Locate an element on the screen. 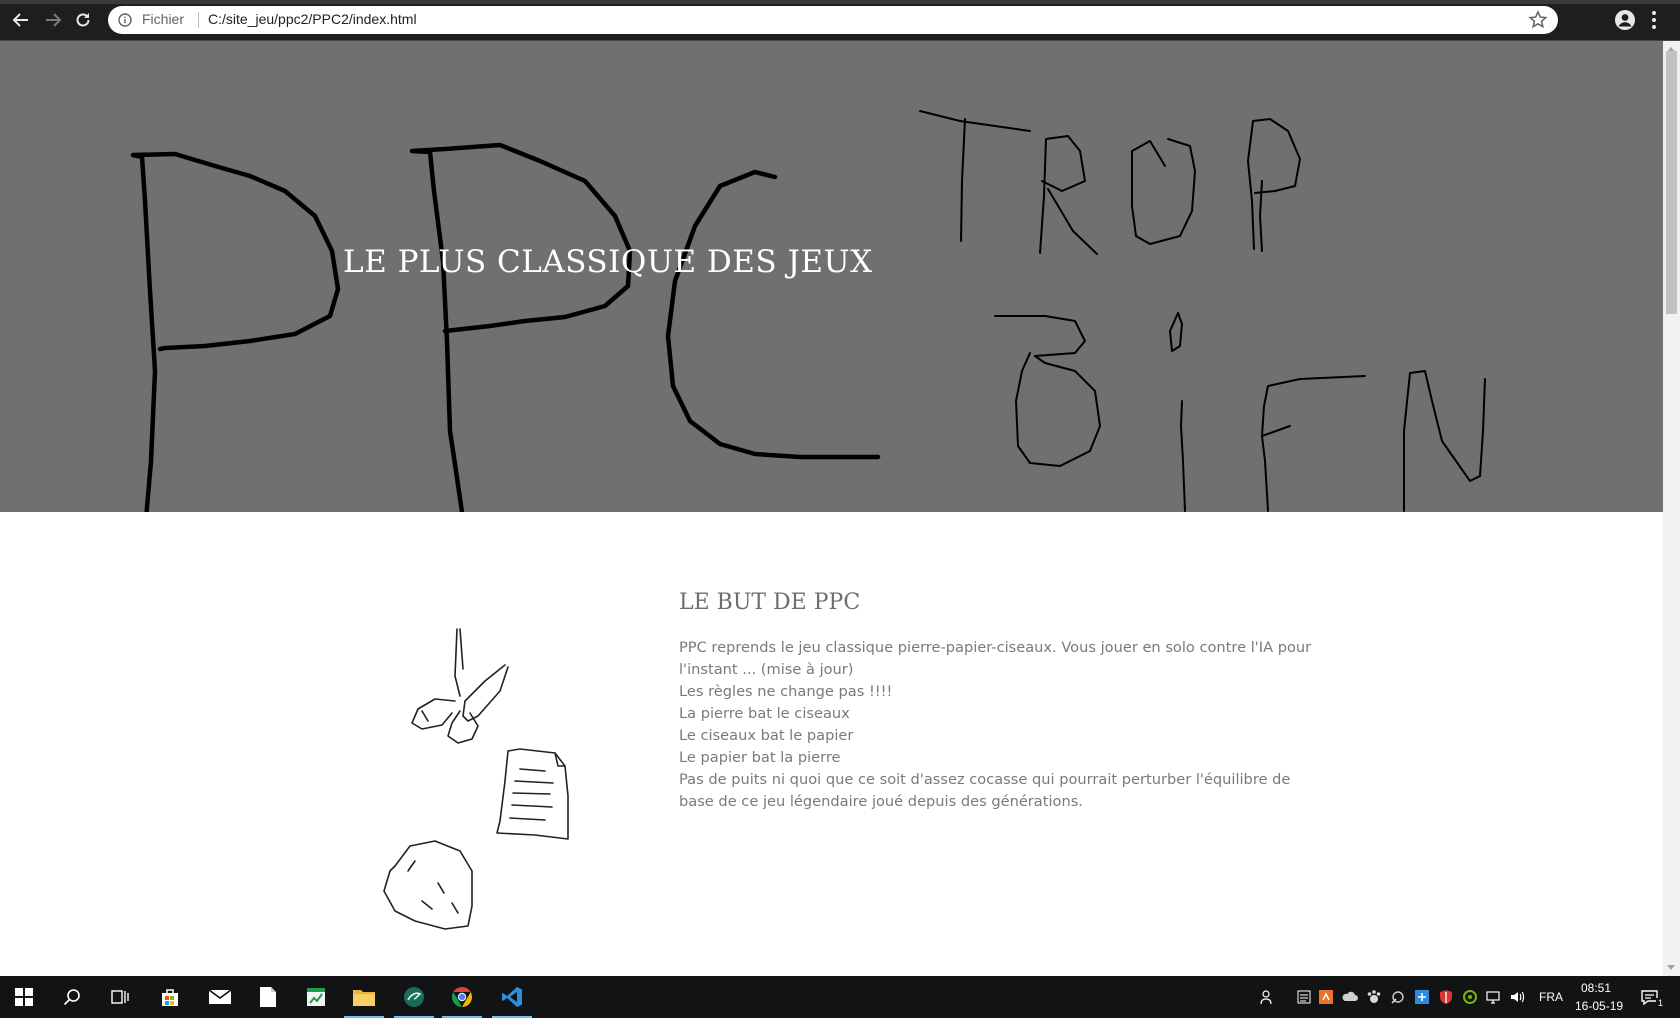 Image resolution: width=1680 pixels, height=1018 pixels. chrome-icon is located at coordinates (462, 997).